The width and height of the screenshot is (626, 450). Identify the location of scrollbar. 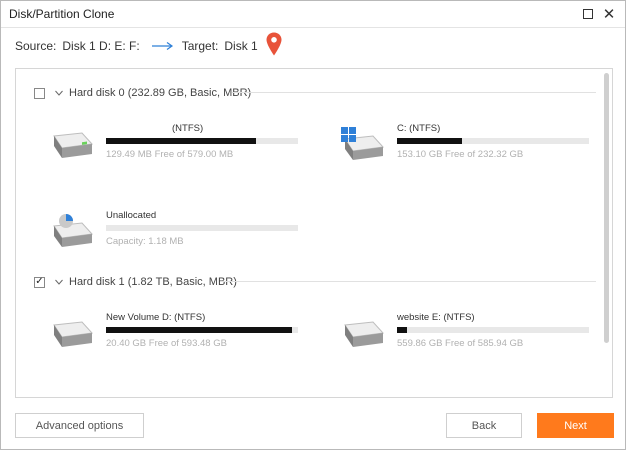
(606, 234).